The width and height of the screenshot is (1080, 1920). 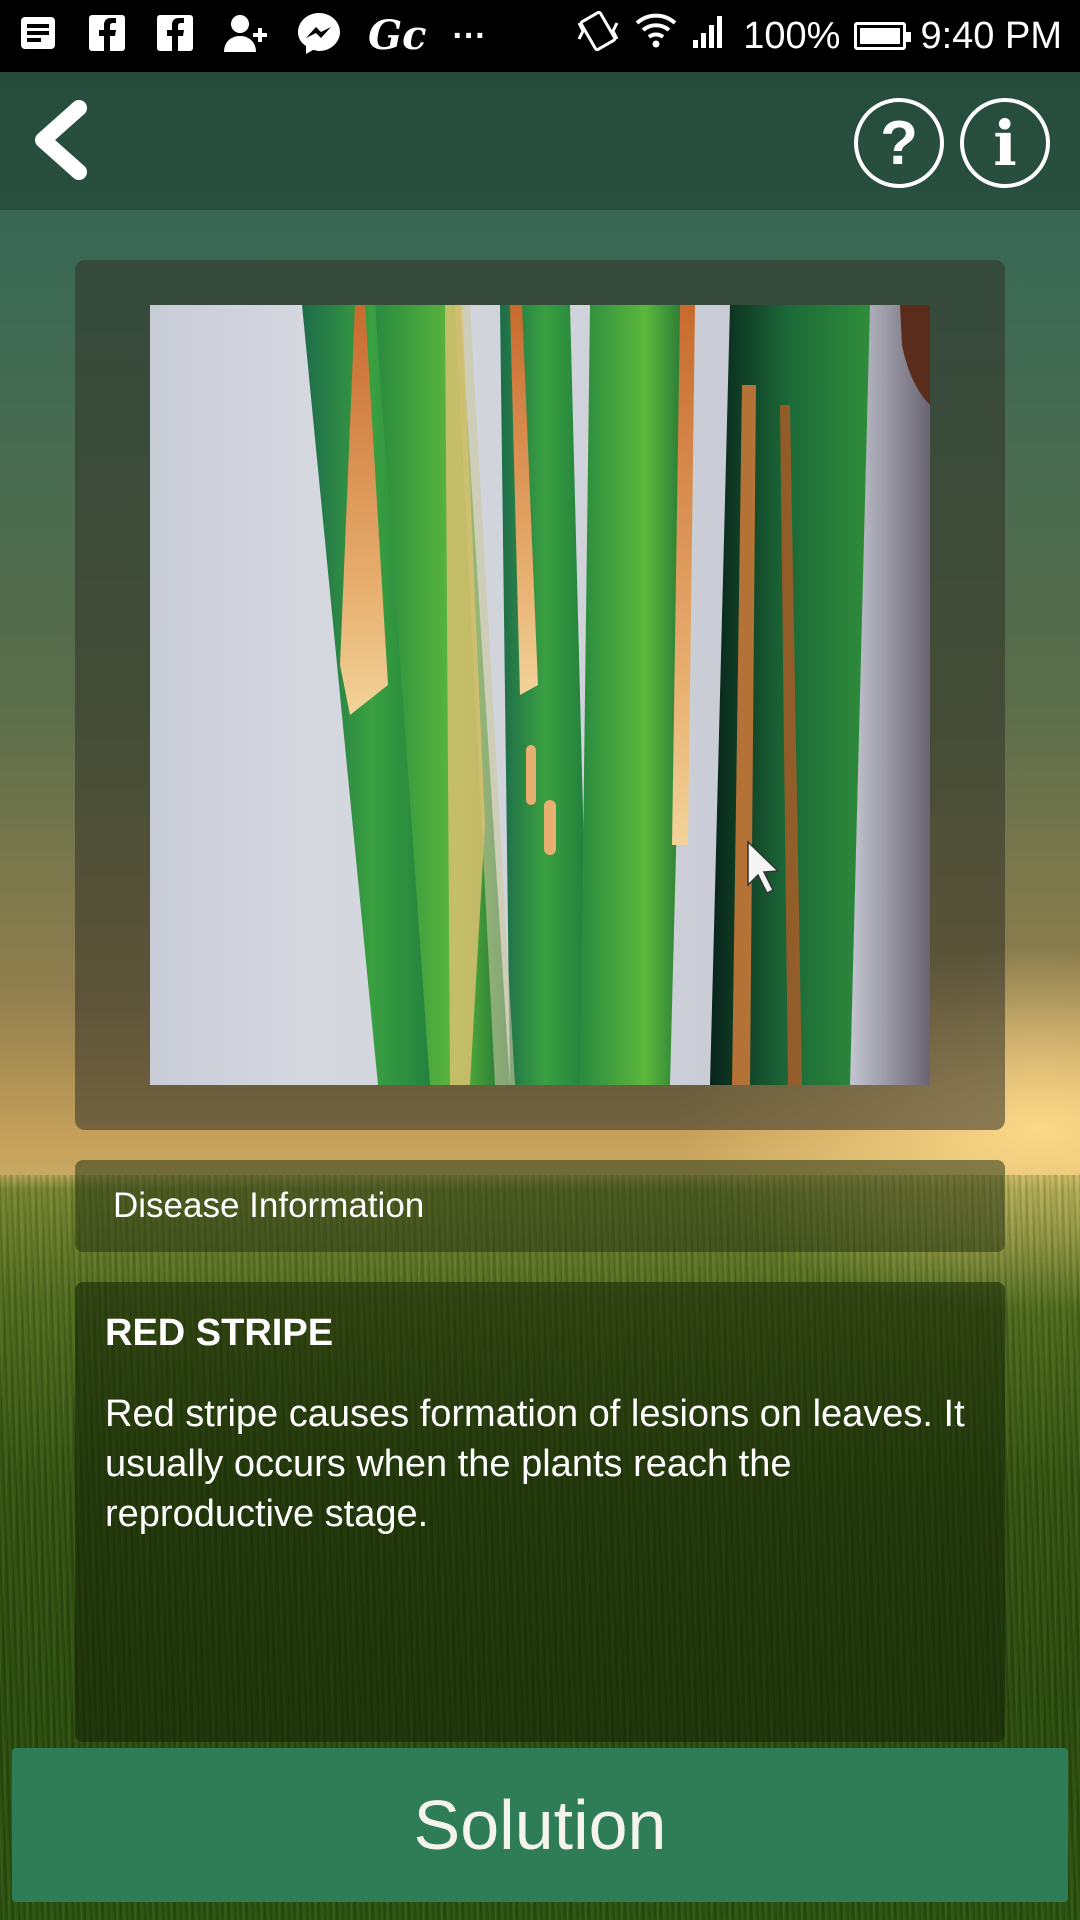 I want to click on gc-icon: Gc, so click(x=397, y=35).